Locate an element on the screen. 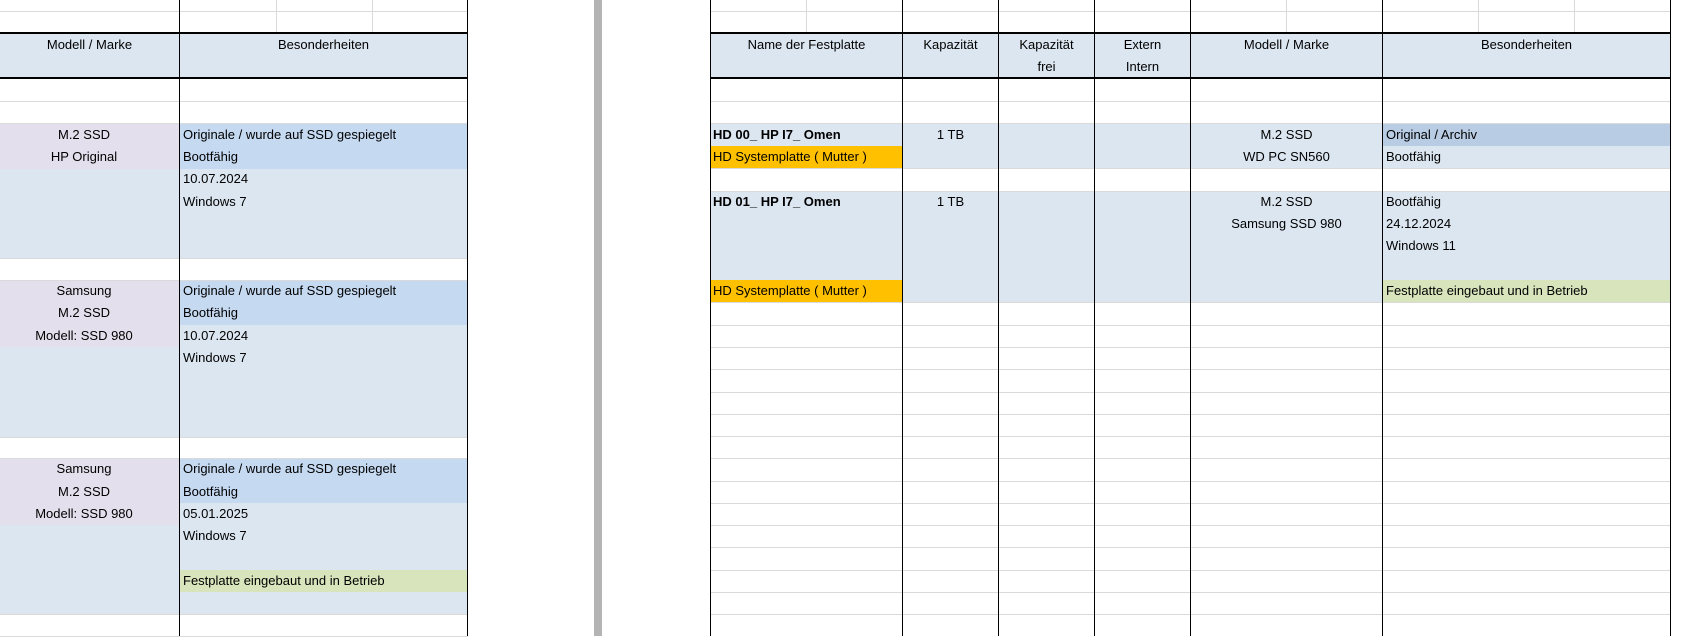 The image size is (1693, 637). features-cell: 05.01.2025 is located at coordinates (215, 514).